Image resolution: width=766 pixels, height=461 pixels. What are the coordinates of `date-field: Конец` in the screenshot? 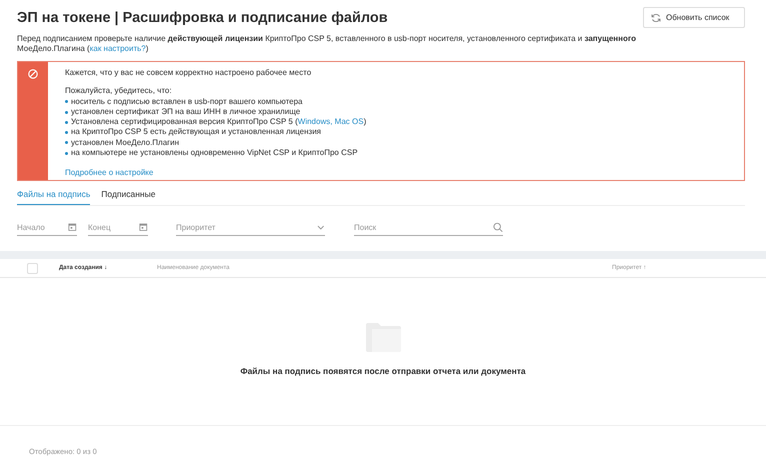 It's located at (114, 227).